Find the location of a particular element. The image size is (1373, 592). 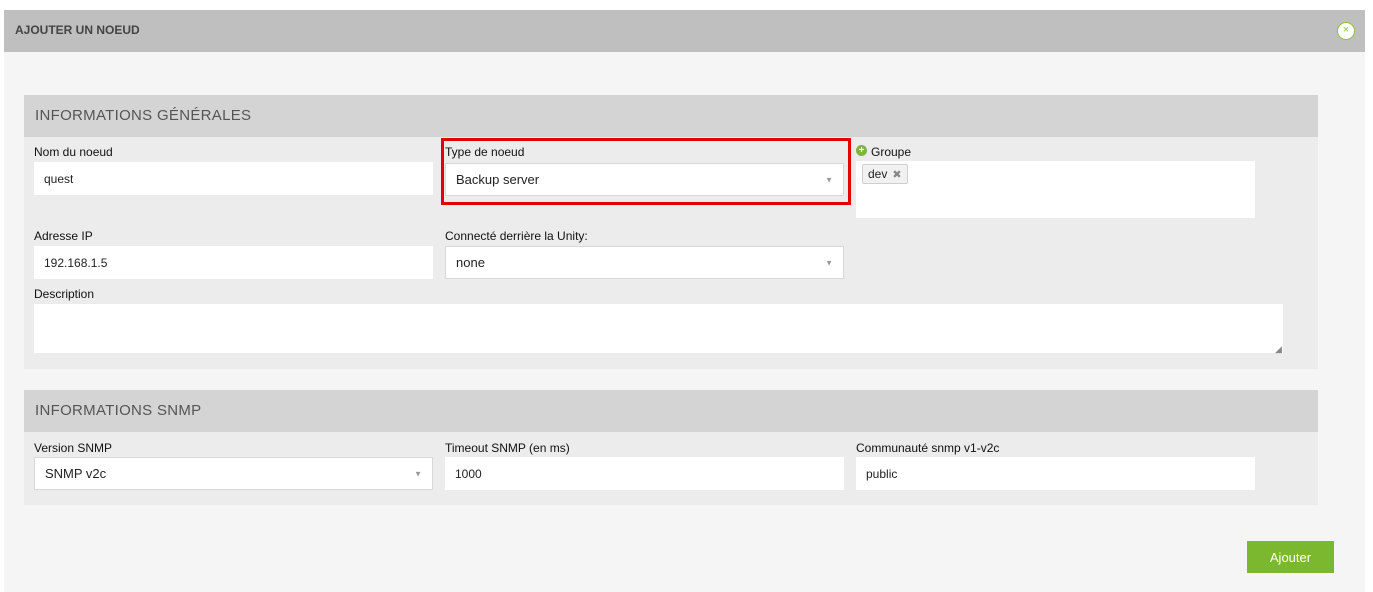

ip-input: 192.168.1.5 is located at coordinates (233, 262).